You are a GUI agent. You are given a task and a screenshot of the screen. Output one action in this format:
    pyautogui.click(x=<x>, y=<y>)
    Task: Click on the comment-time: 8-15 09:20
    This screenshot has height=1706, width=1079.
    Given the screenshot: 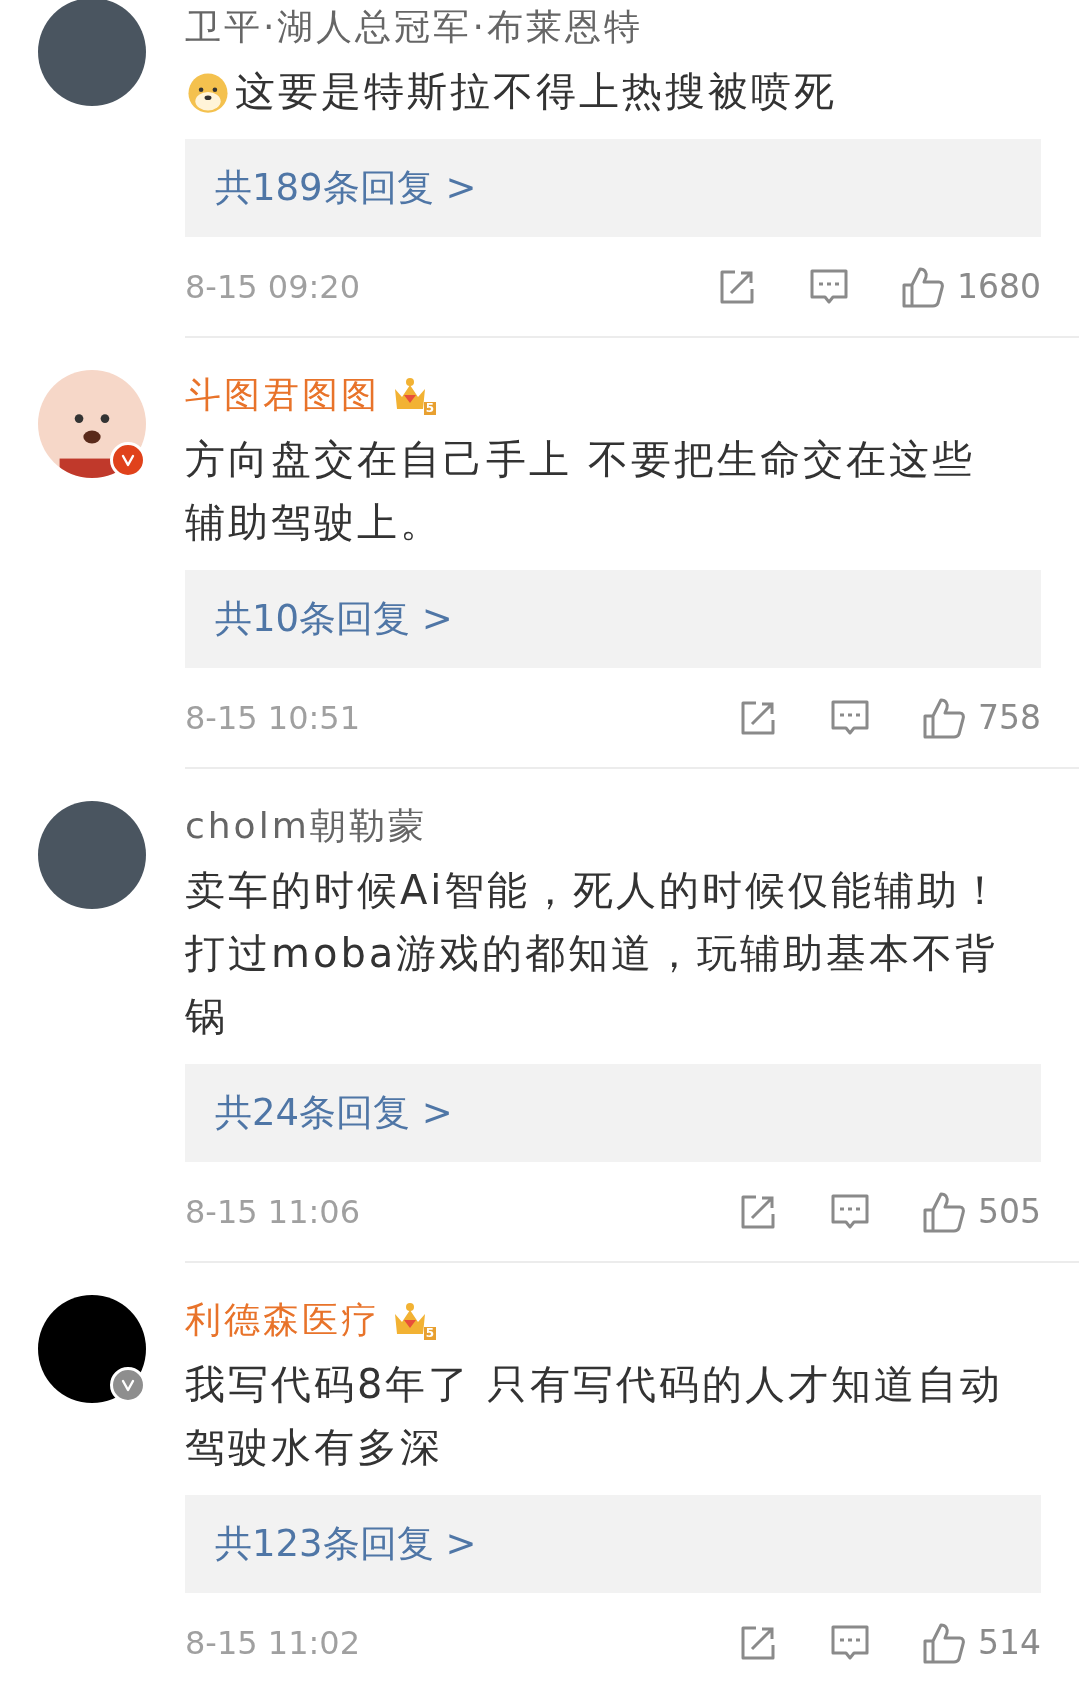 What is the action you would take?
    pyautogui.click(x=272, y=286)
    